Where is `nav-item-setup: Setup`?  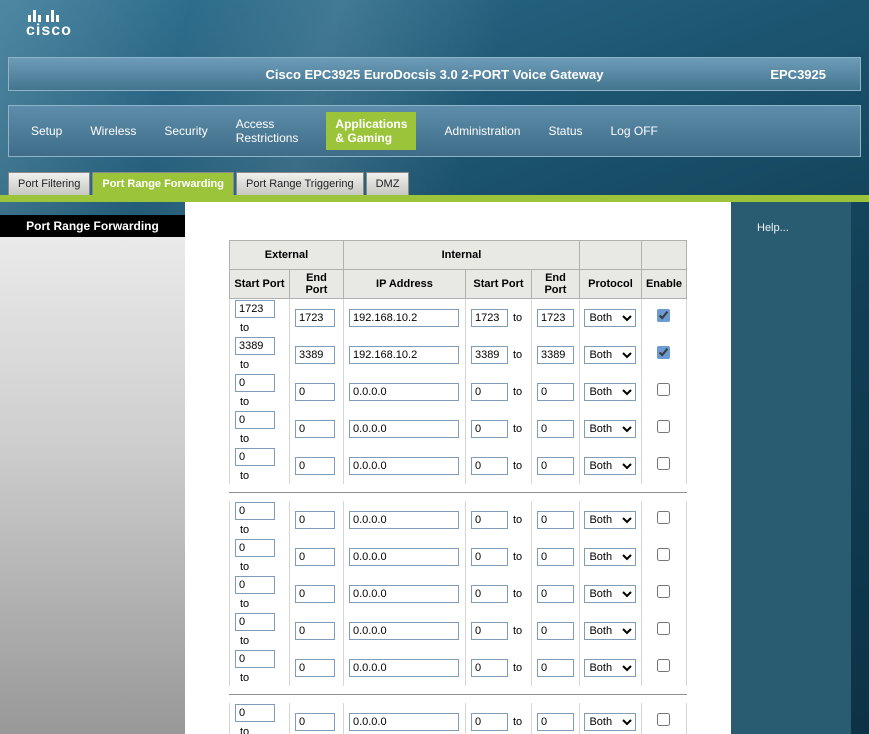 nav-item-setup: Setup is located at coordinates (46, 131).